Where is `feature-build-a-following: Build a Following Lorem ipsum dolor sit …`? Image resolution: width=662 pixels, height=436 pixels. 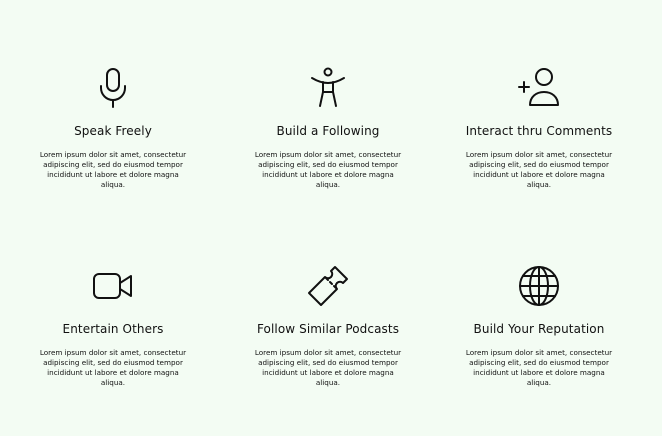 feature-build-a-following: Build a Following Lorem ipsum dolor sit … is located at coordinates (328, 128).